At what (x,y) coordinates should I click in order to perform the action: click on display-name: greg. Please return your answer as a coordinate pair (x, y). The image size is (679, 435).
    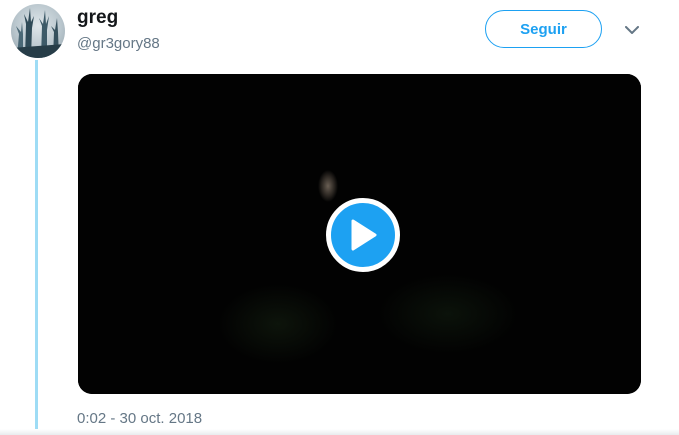
    Looking at the image, I should click on (97, 18).